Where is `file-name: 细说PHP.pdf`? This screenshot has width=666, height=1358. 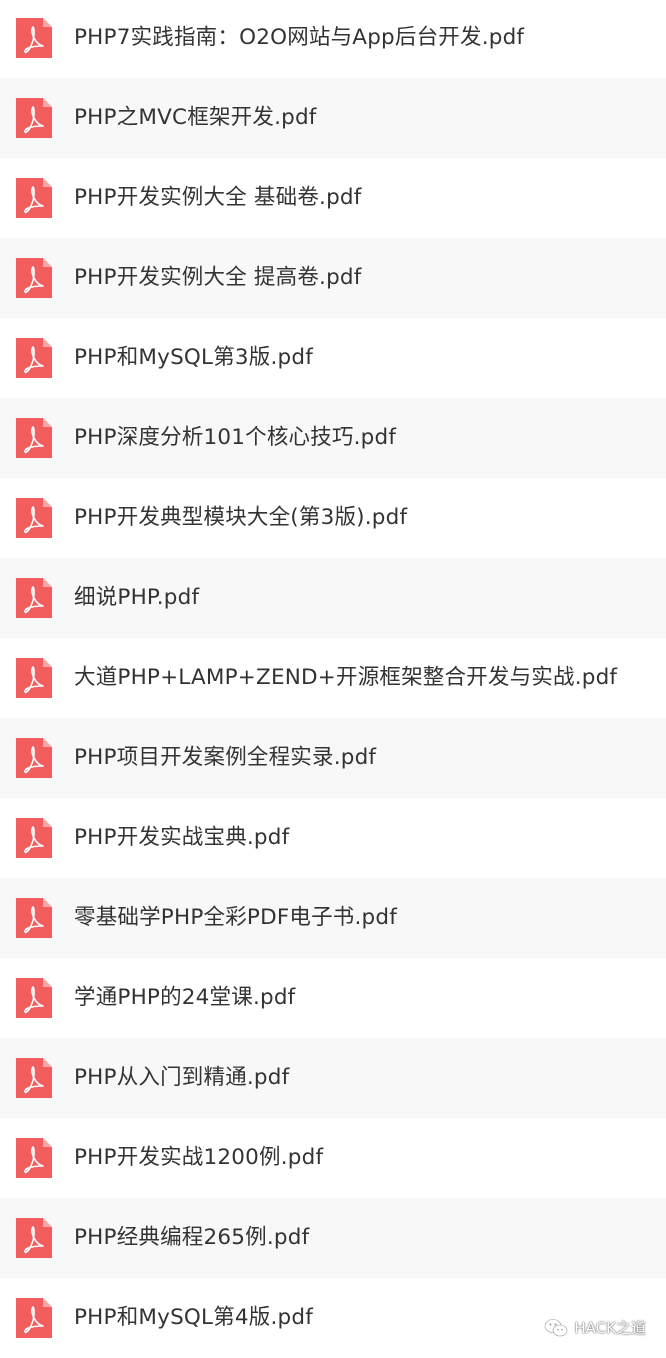 file-name: 细说PHP.pdf is located at coordinates (137, 597).